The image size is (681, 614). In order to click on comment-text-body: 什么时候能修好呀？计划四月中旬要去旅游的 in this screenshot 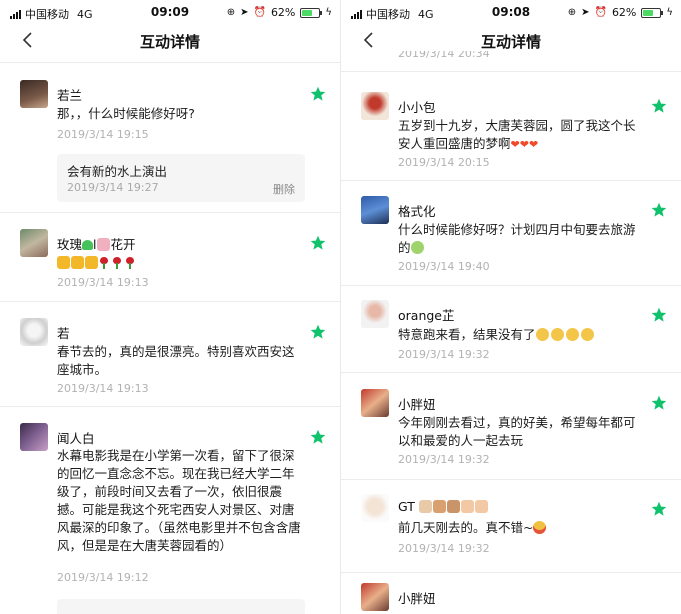, I will do `click(517, 238)`.